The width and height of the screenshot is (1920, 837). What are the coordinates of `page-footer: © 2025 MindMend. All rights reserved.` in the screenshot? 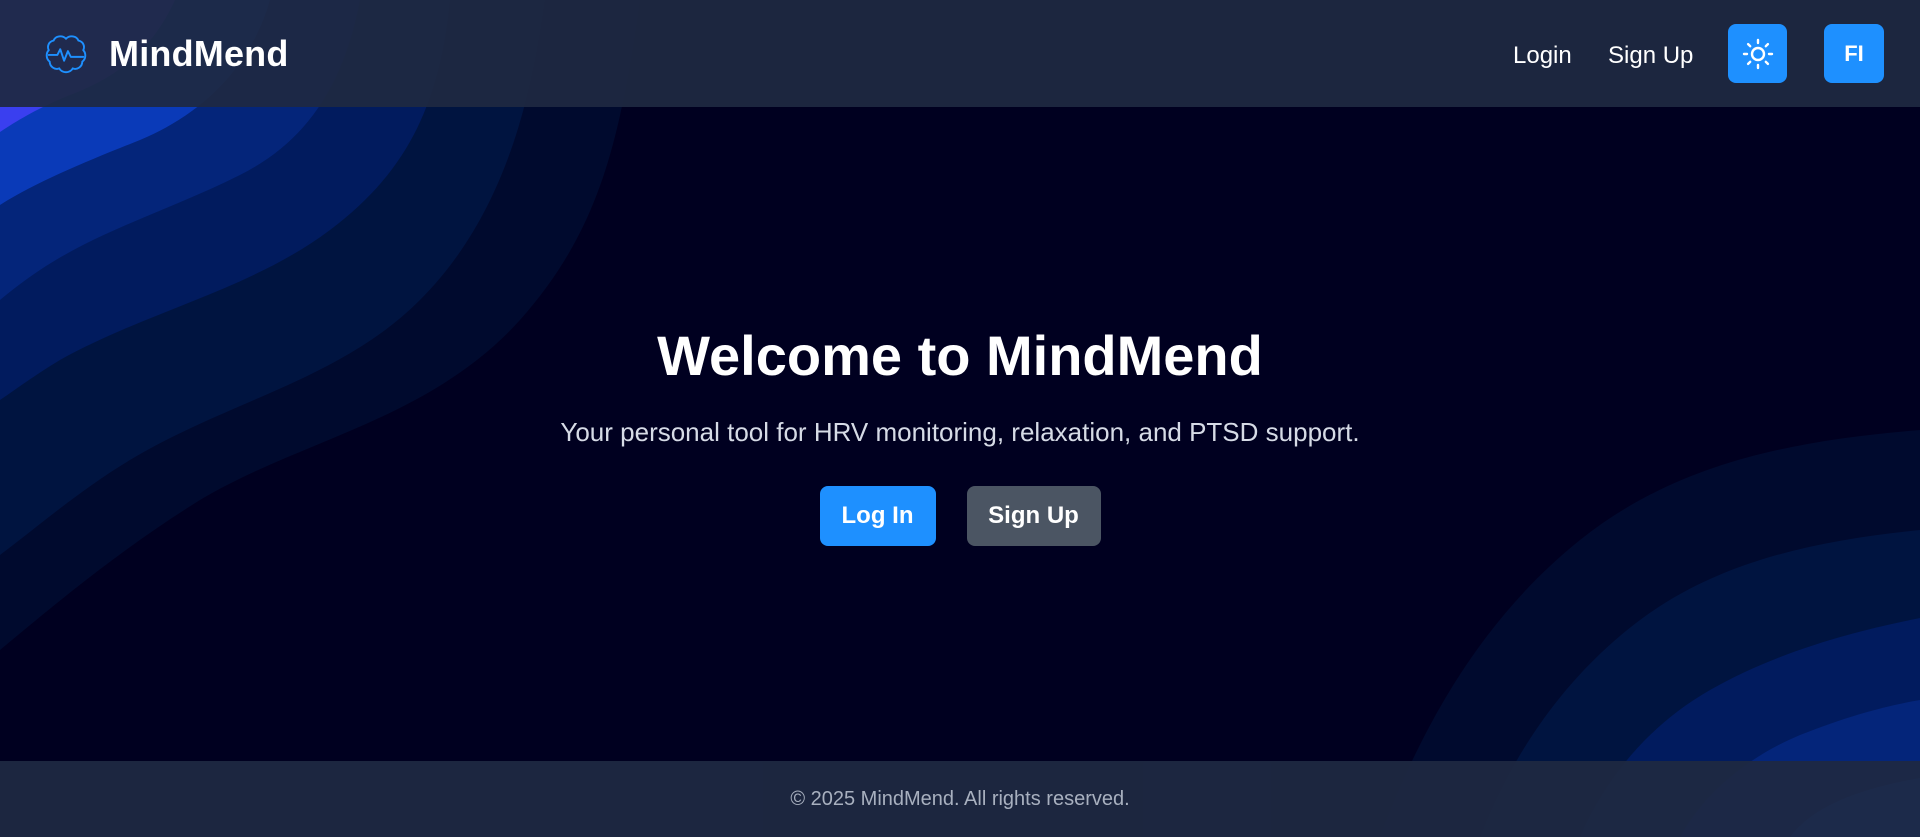 It's located at (960, 799).